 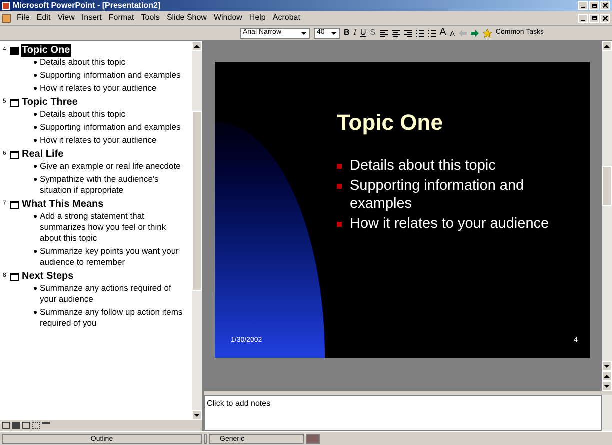 What do you see at coordinates (607, 386) in the screenshot?
I see `next-slide-icon` at bounding box center [607, 386].